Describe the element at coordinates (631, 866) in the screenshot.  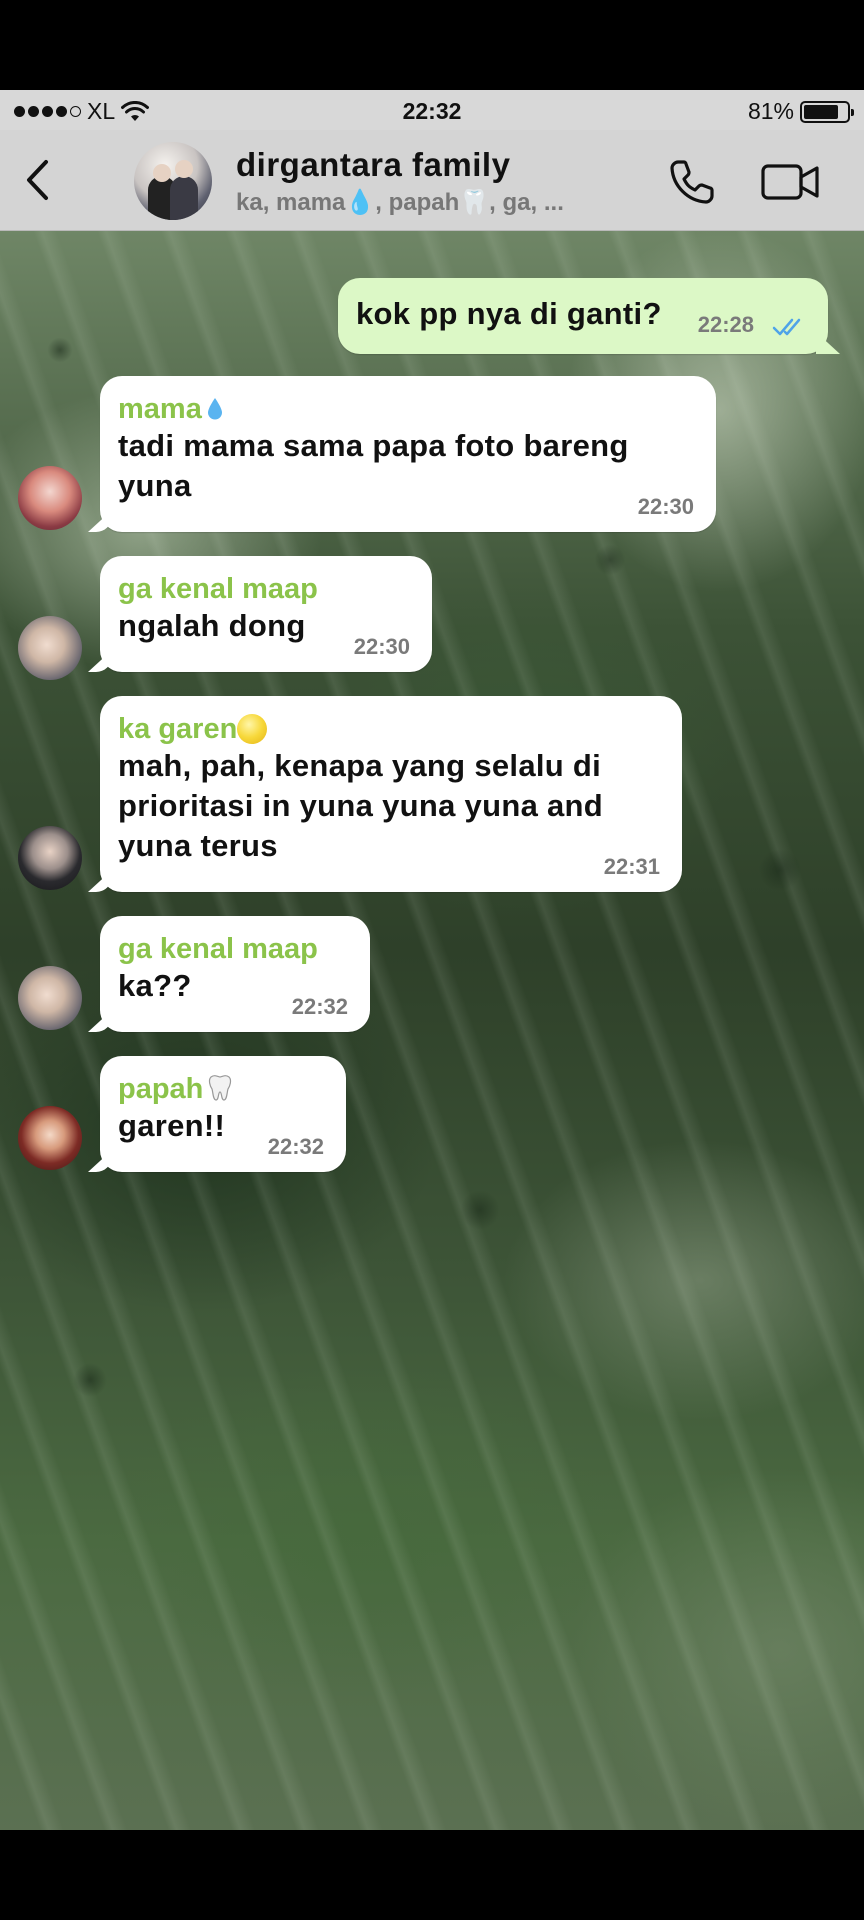
I see `message-time: 22:31` at that location.